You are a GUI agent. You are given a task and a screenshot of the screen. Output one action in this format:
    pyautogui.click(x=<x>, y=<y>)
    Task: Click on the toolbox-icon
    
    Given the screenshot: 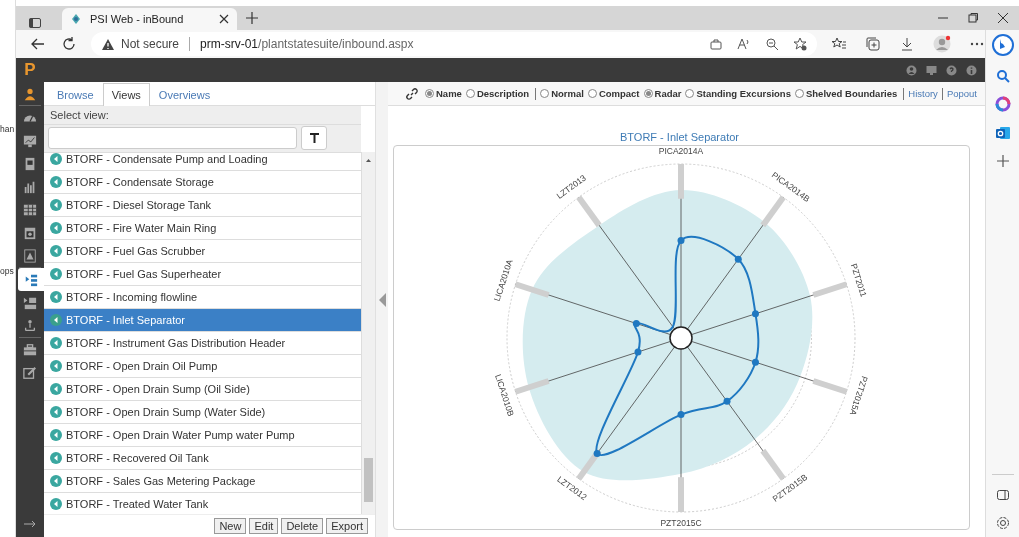 What is the action you would take?
    pyautogui.click(x=30, y=349)
    